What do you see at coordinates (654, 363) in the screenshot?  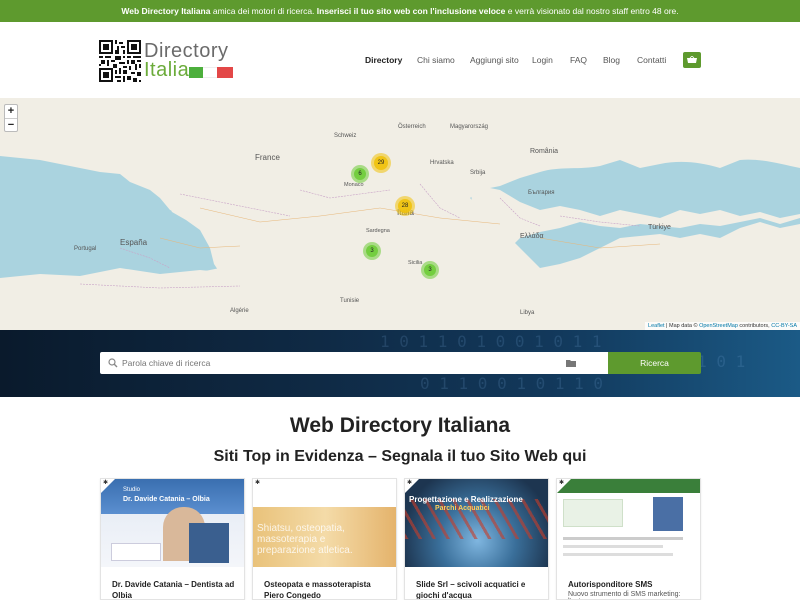 I see `search-button: Ricerca` at bounding box center [654, 363].